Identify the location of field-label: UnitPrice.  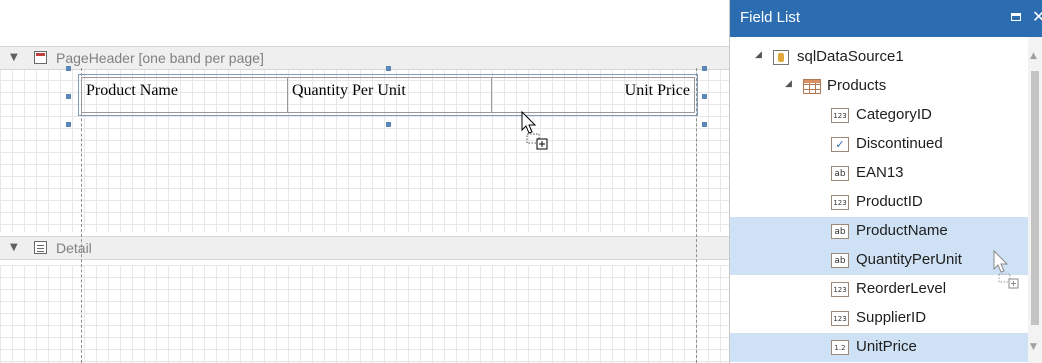
(886, 346).